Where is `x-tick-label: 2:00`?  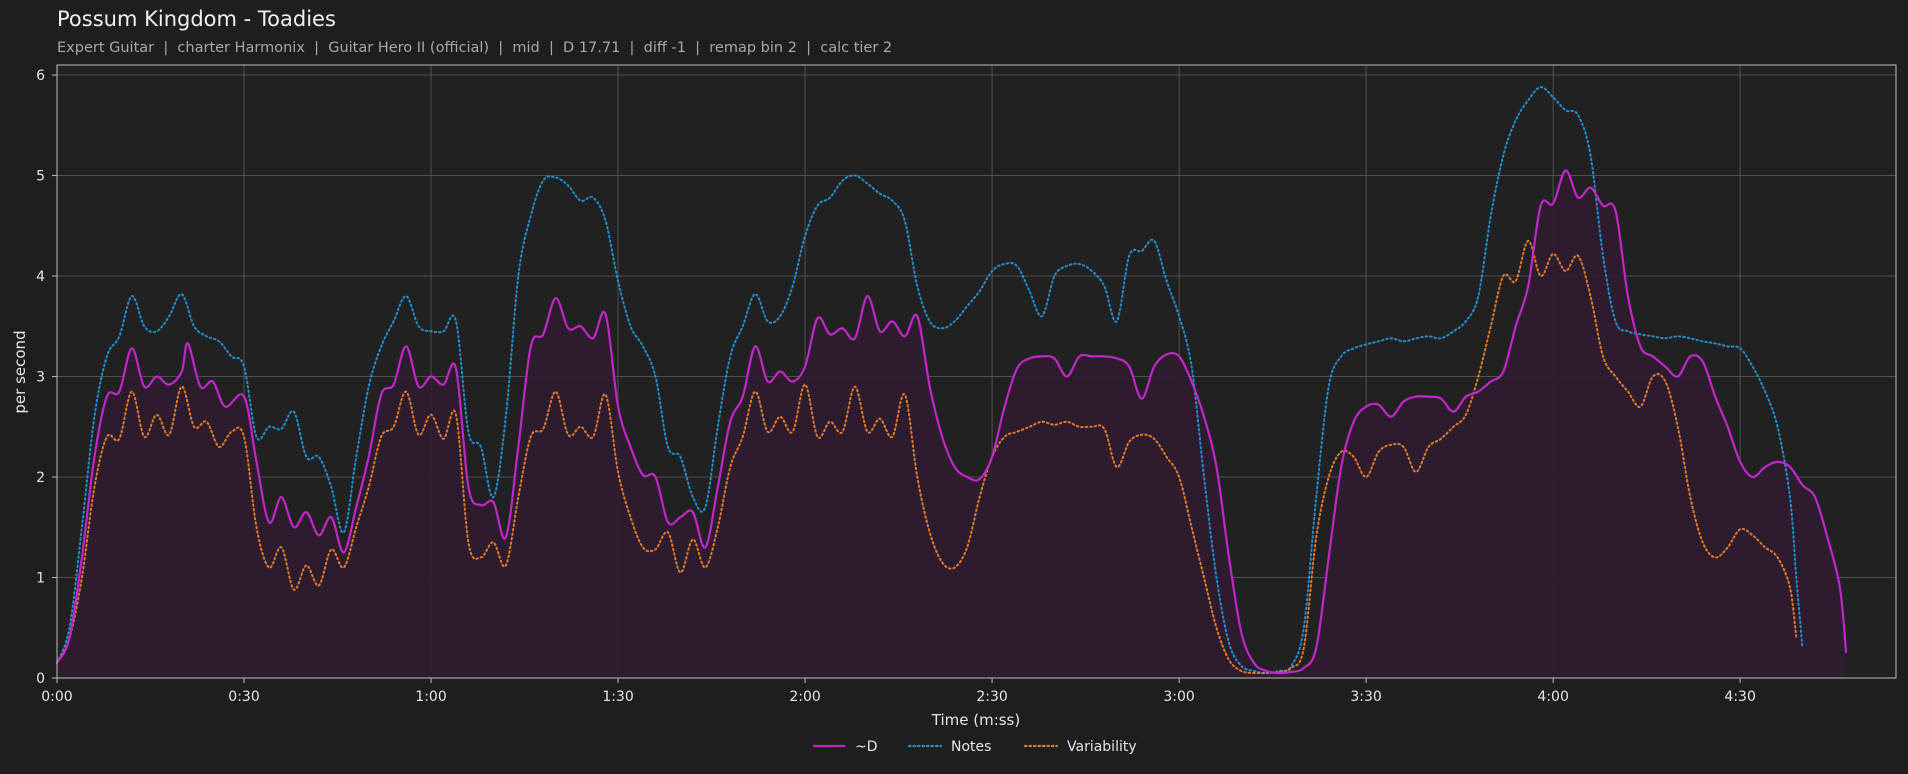
x-tick-label: 2:00 is located at coordinates (804, 697).